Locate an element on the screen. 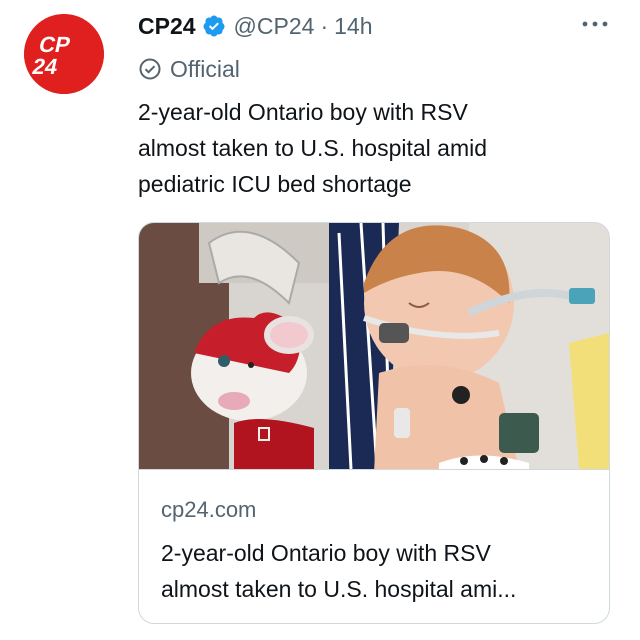  card-domain: cp24.com is located at coordinates (209, 509).